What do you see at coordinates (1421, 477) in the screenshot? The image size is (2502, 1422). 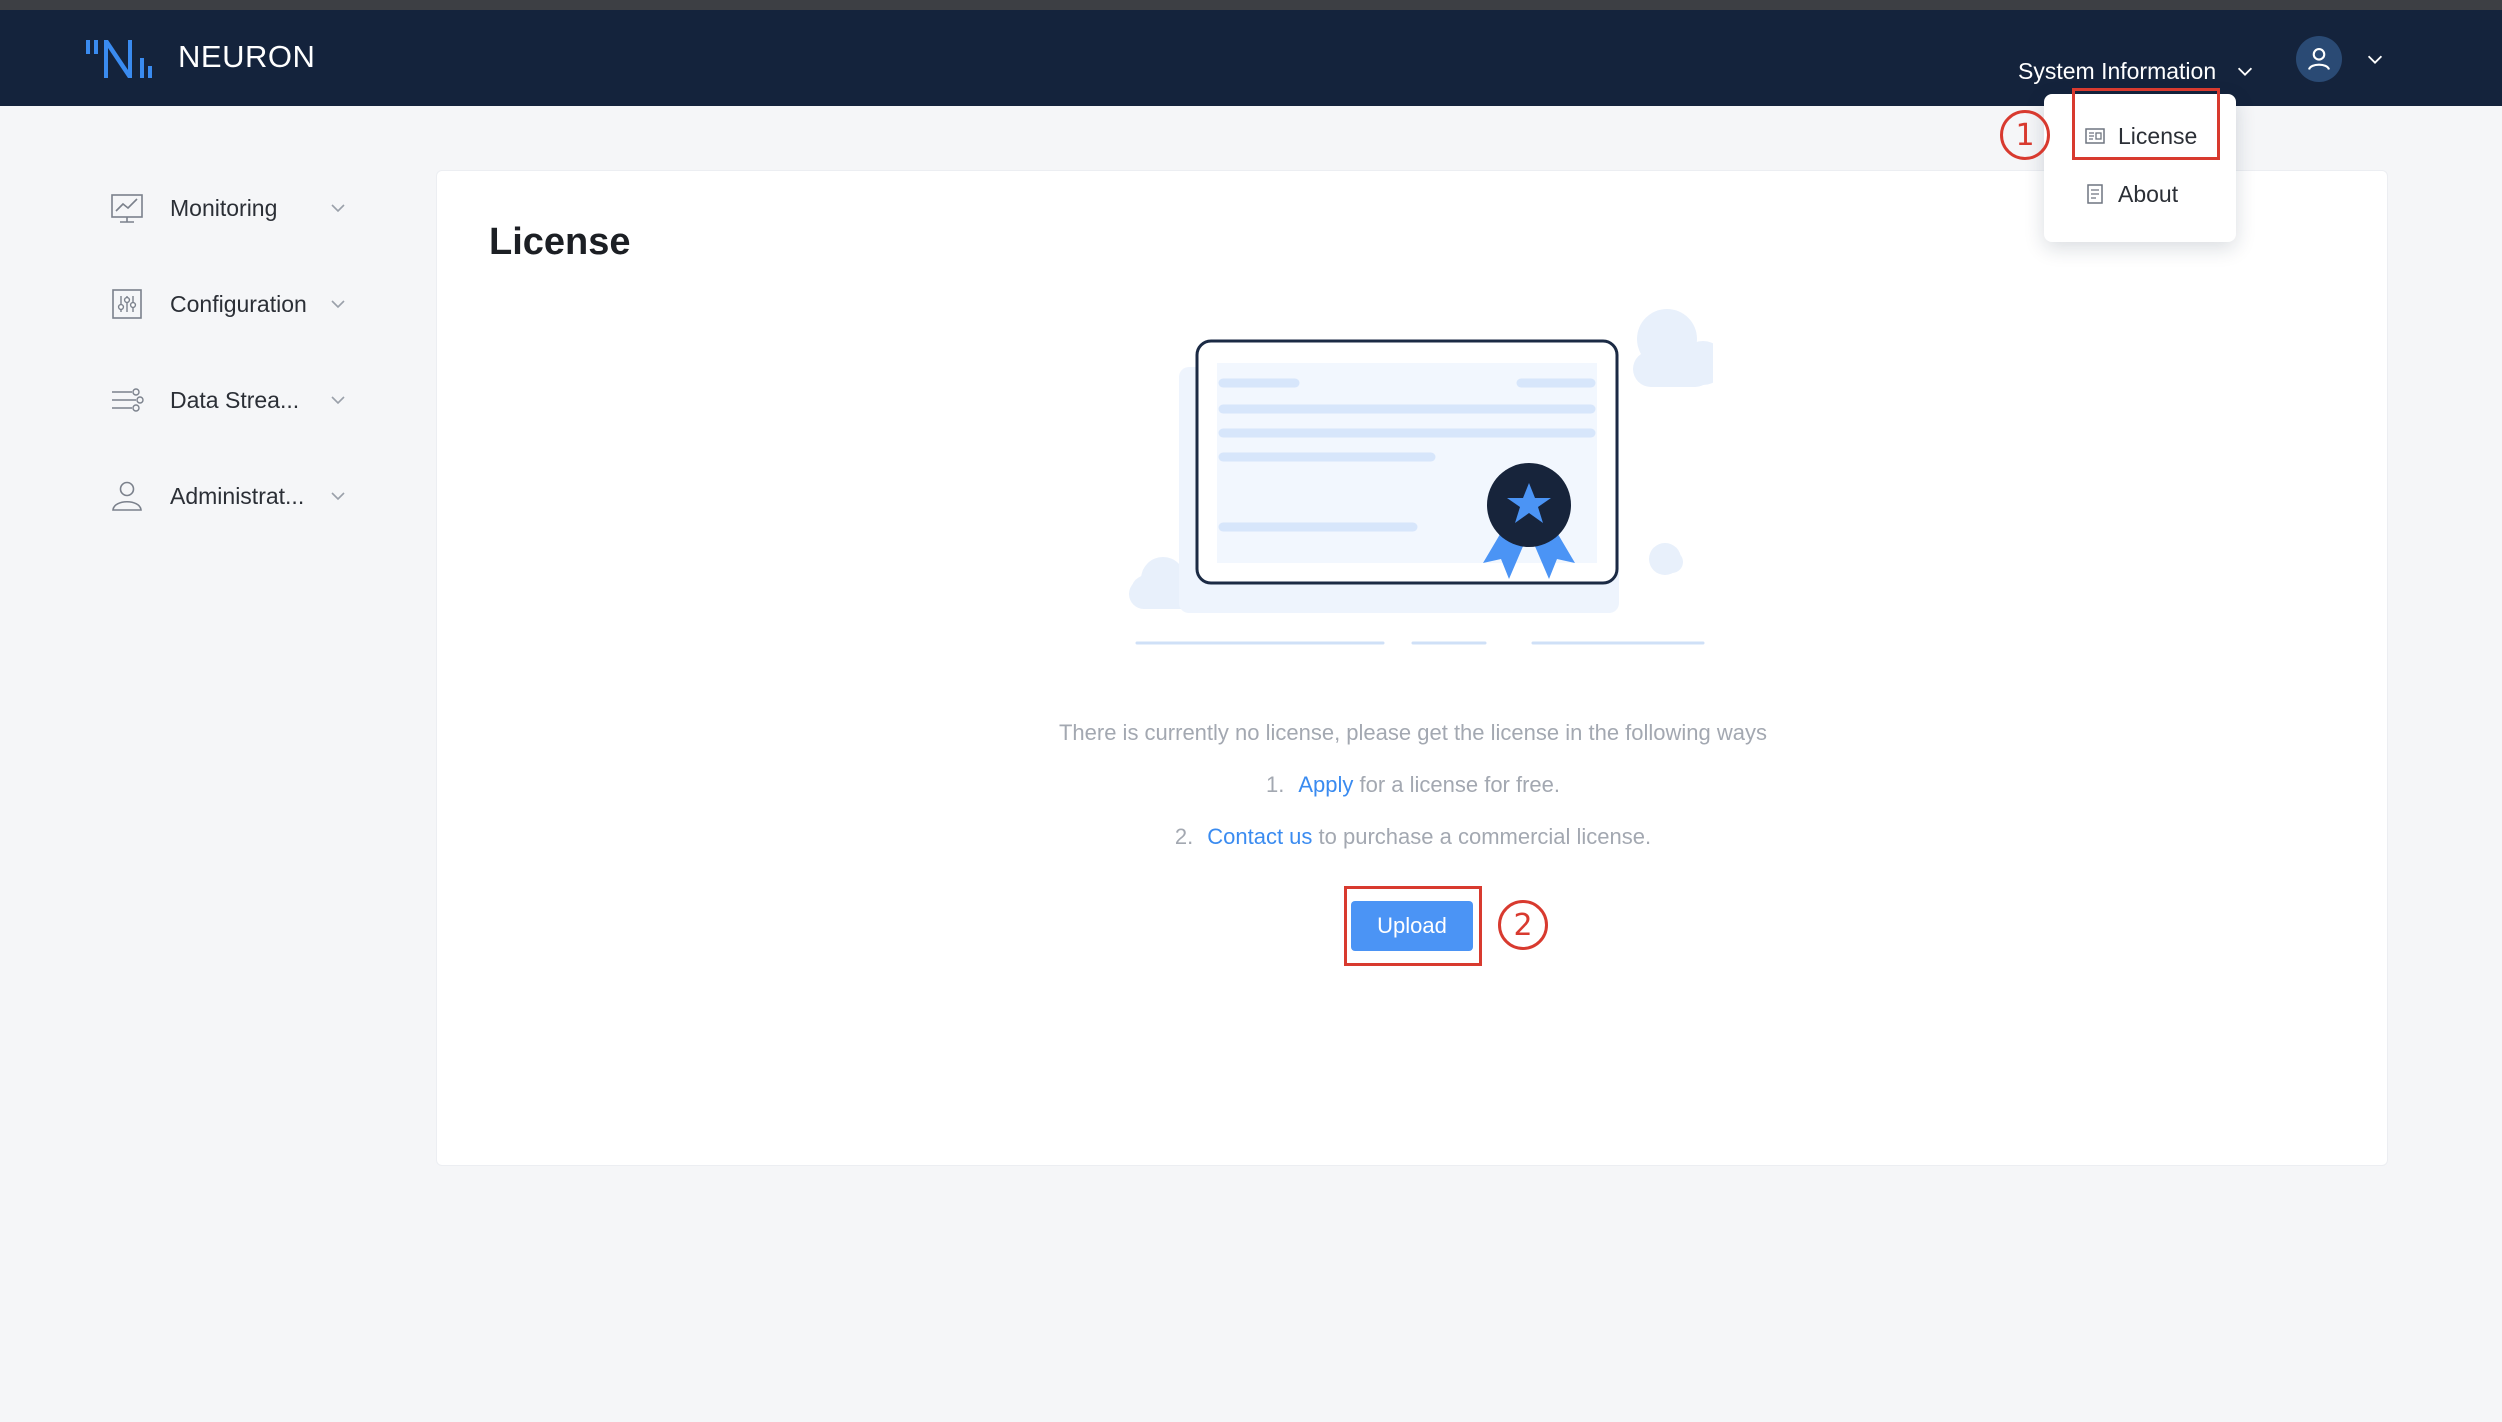 I see `certificate-illustration` at bounding box center [1421, 477].